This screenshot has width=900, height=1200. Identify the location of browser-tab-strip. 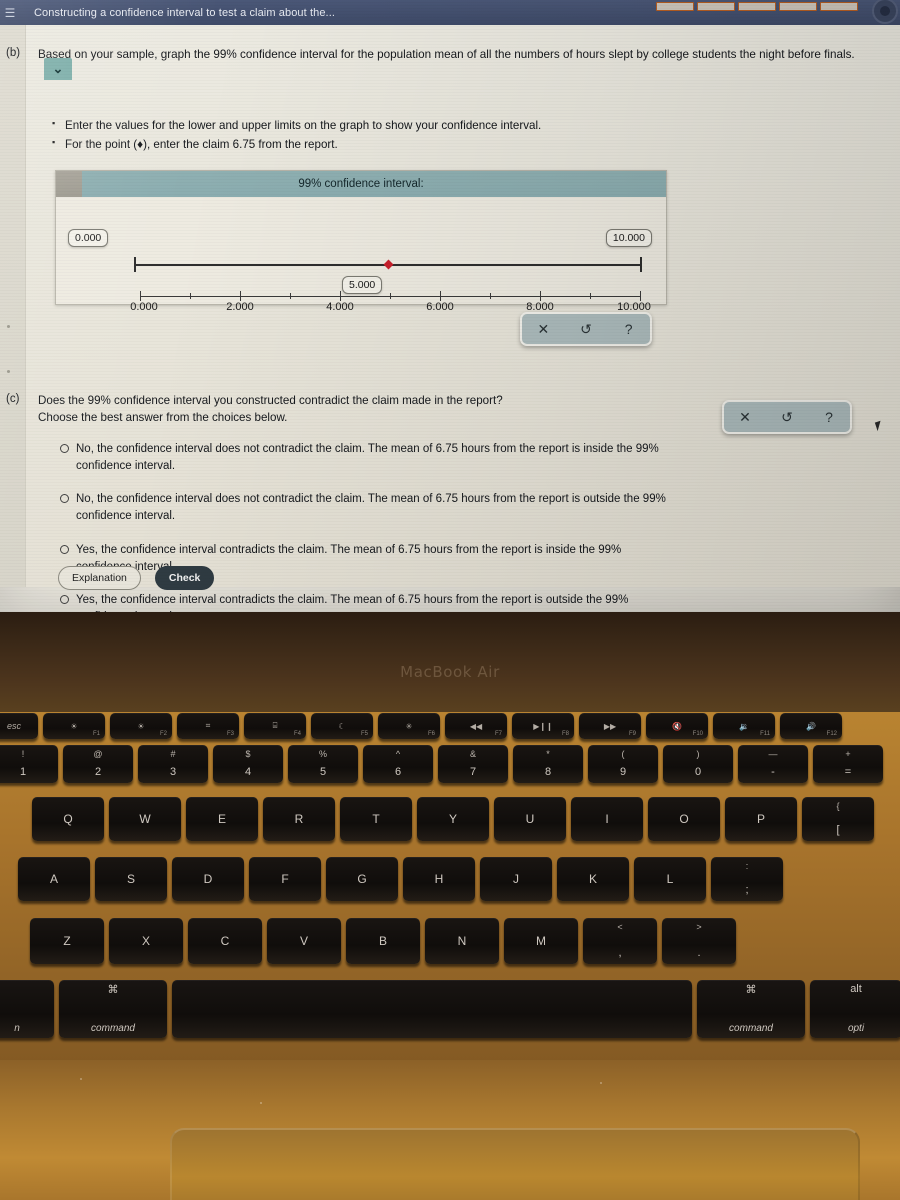
(757, 6).